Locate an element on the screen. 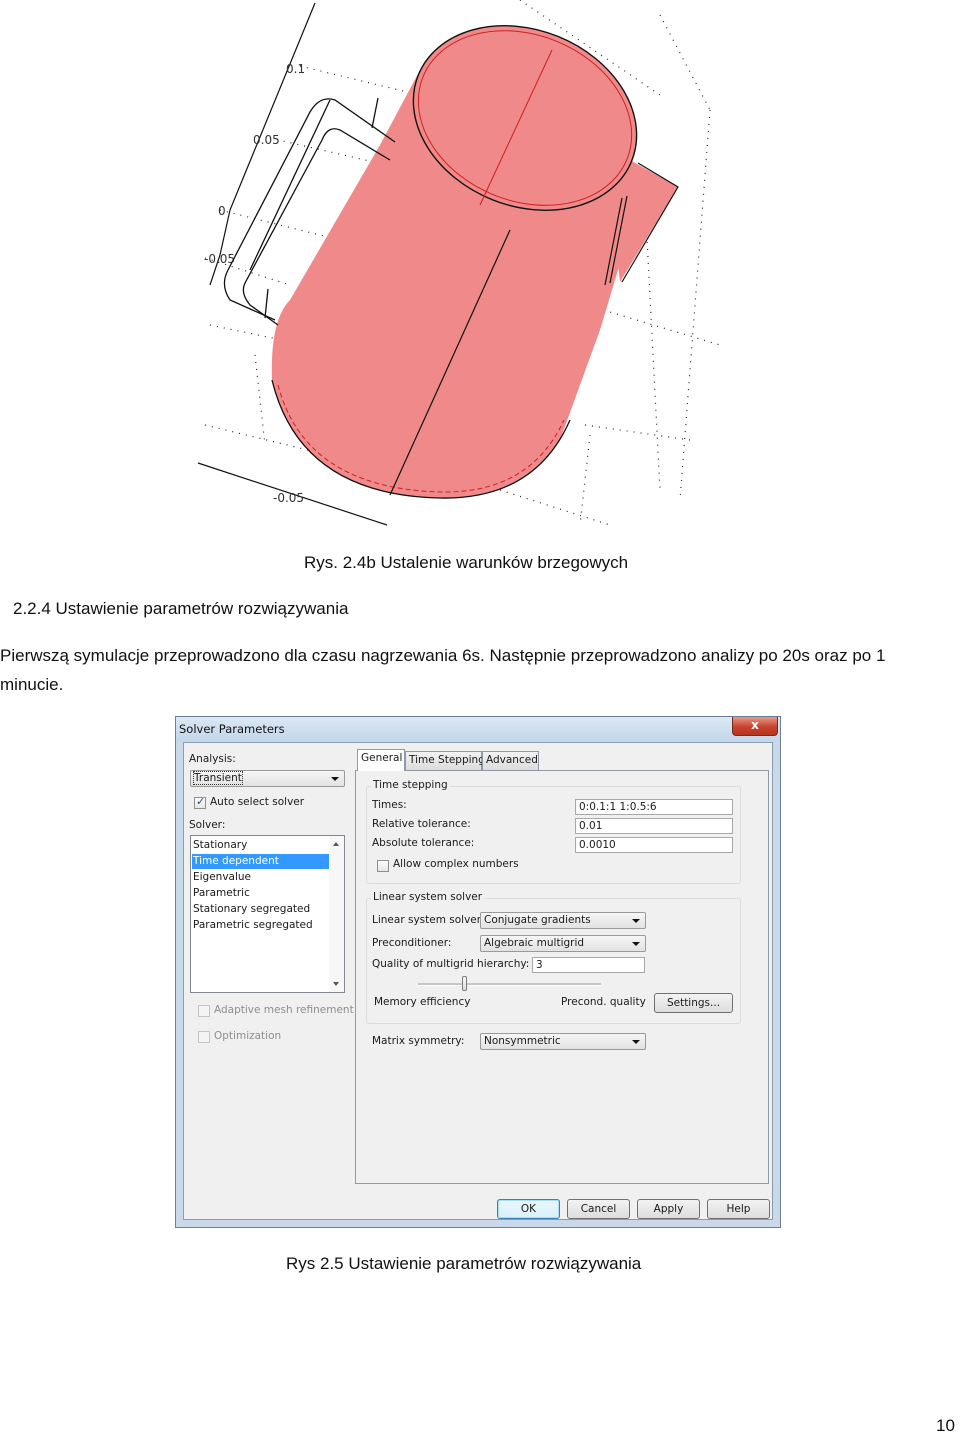 Image resolution: width=960 pixels, height=1436 pixels. apply-button: Apply is located at coordinates (668, 1209).